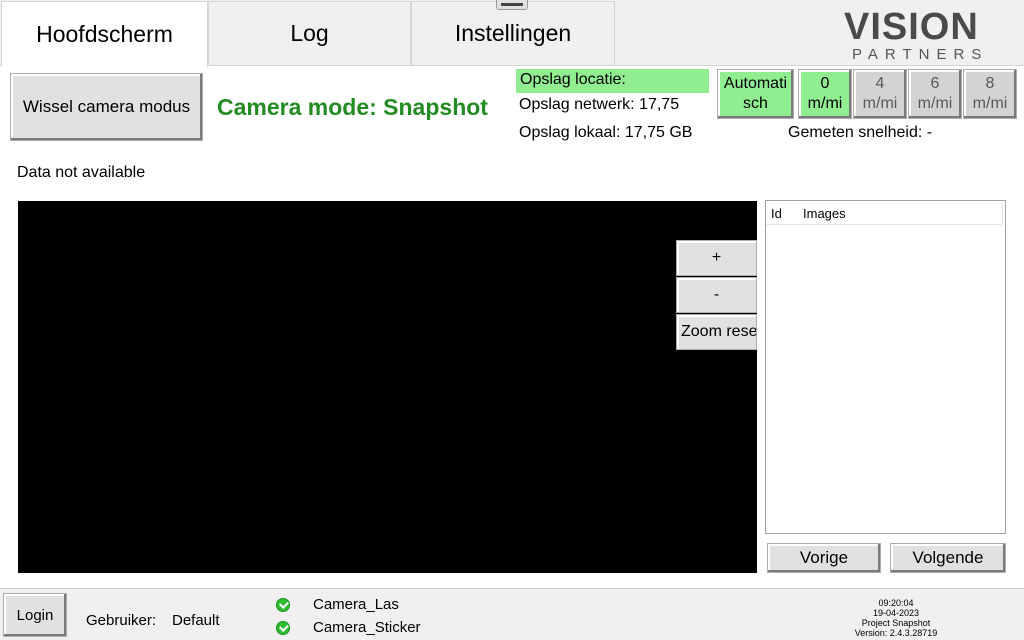 Image resolution: width=1024 pixels, height=640 pixels. What do you see at coordinates (367, 627) in the screenshot?
I see `camera-name: Camera_Sticker` at bounding box center [367, 627].